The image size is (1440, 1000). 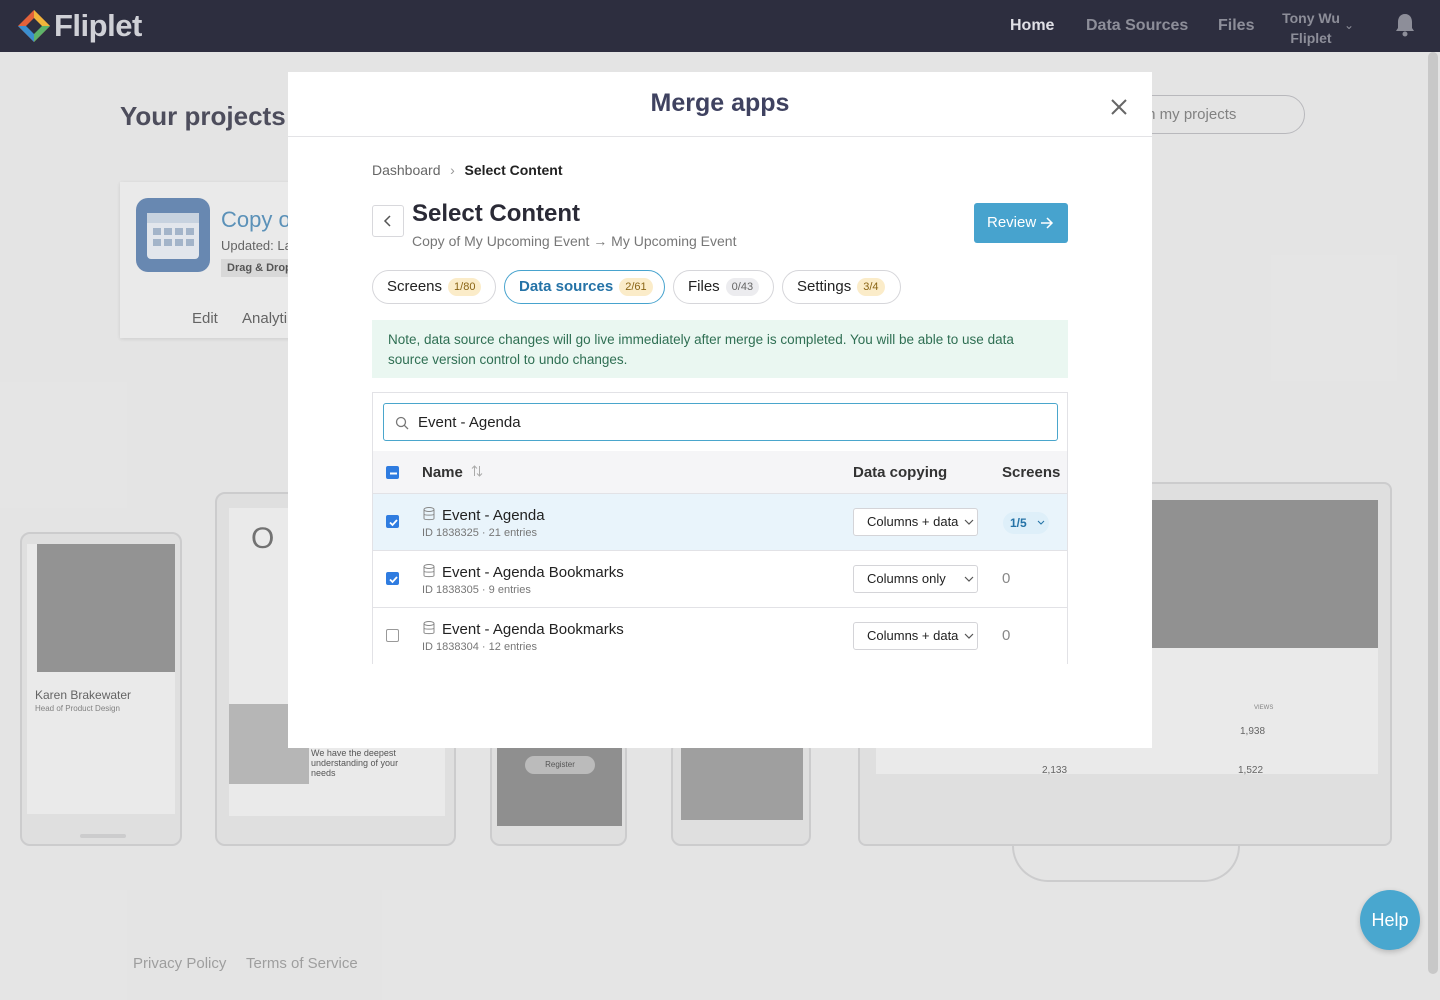 I want to click on tab-files: Files 0/43, so click(x=723, y=287).